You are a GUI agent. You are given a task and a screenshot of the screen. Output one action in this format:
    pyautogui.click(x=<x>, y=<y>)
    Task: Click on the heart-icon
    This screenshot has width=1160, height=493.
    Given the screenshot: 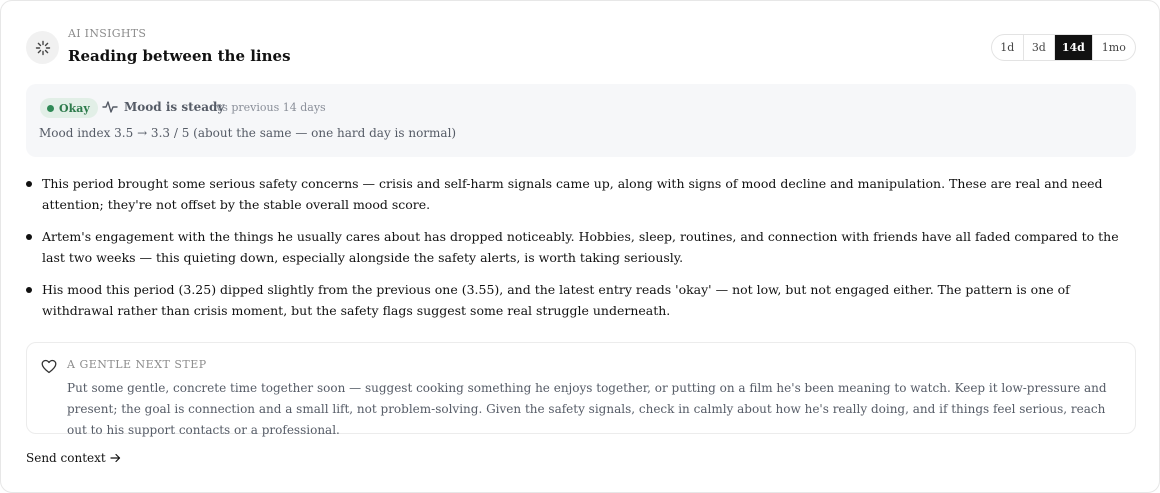 What is the action you would take?
    pyautogui.click(x=49, y=366)
    